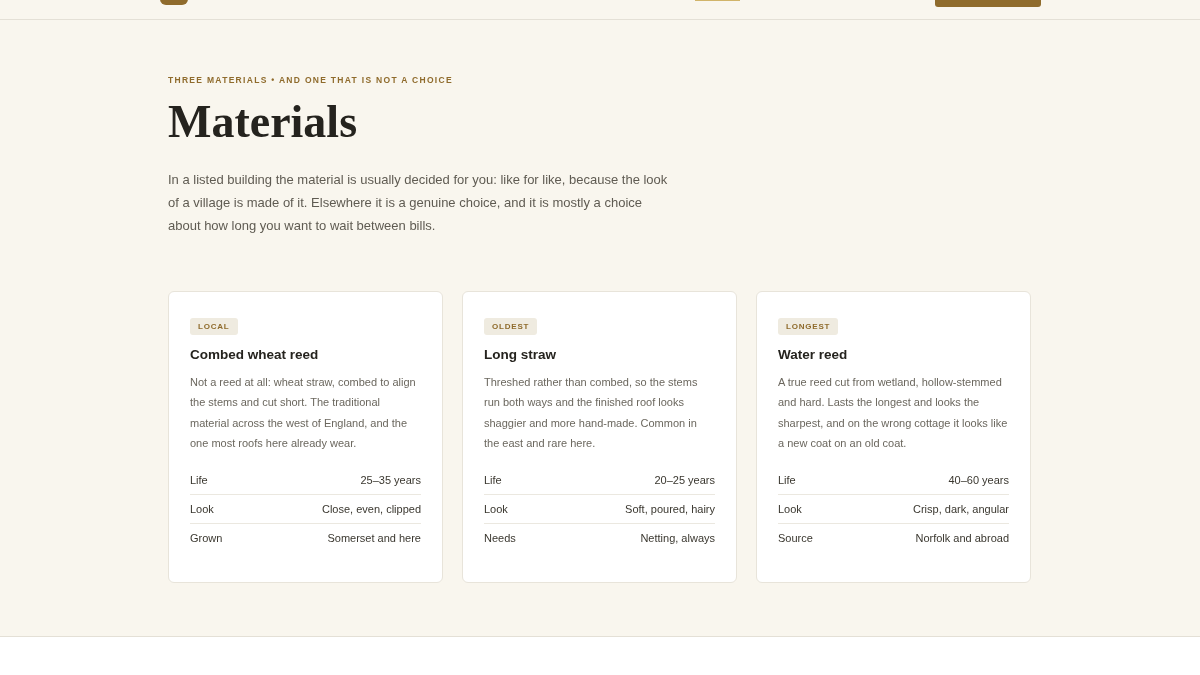 Image resolution: width=1200 pixels, height=675 pixels. Describe the element at coordinates (371, 508) in the screenshot. I see `fact-value: Close, even, clipped` at that location.